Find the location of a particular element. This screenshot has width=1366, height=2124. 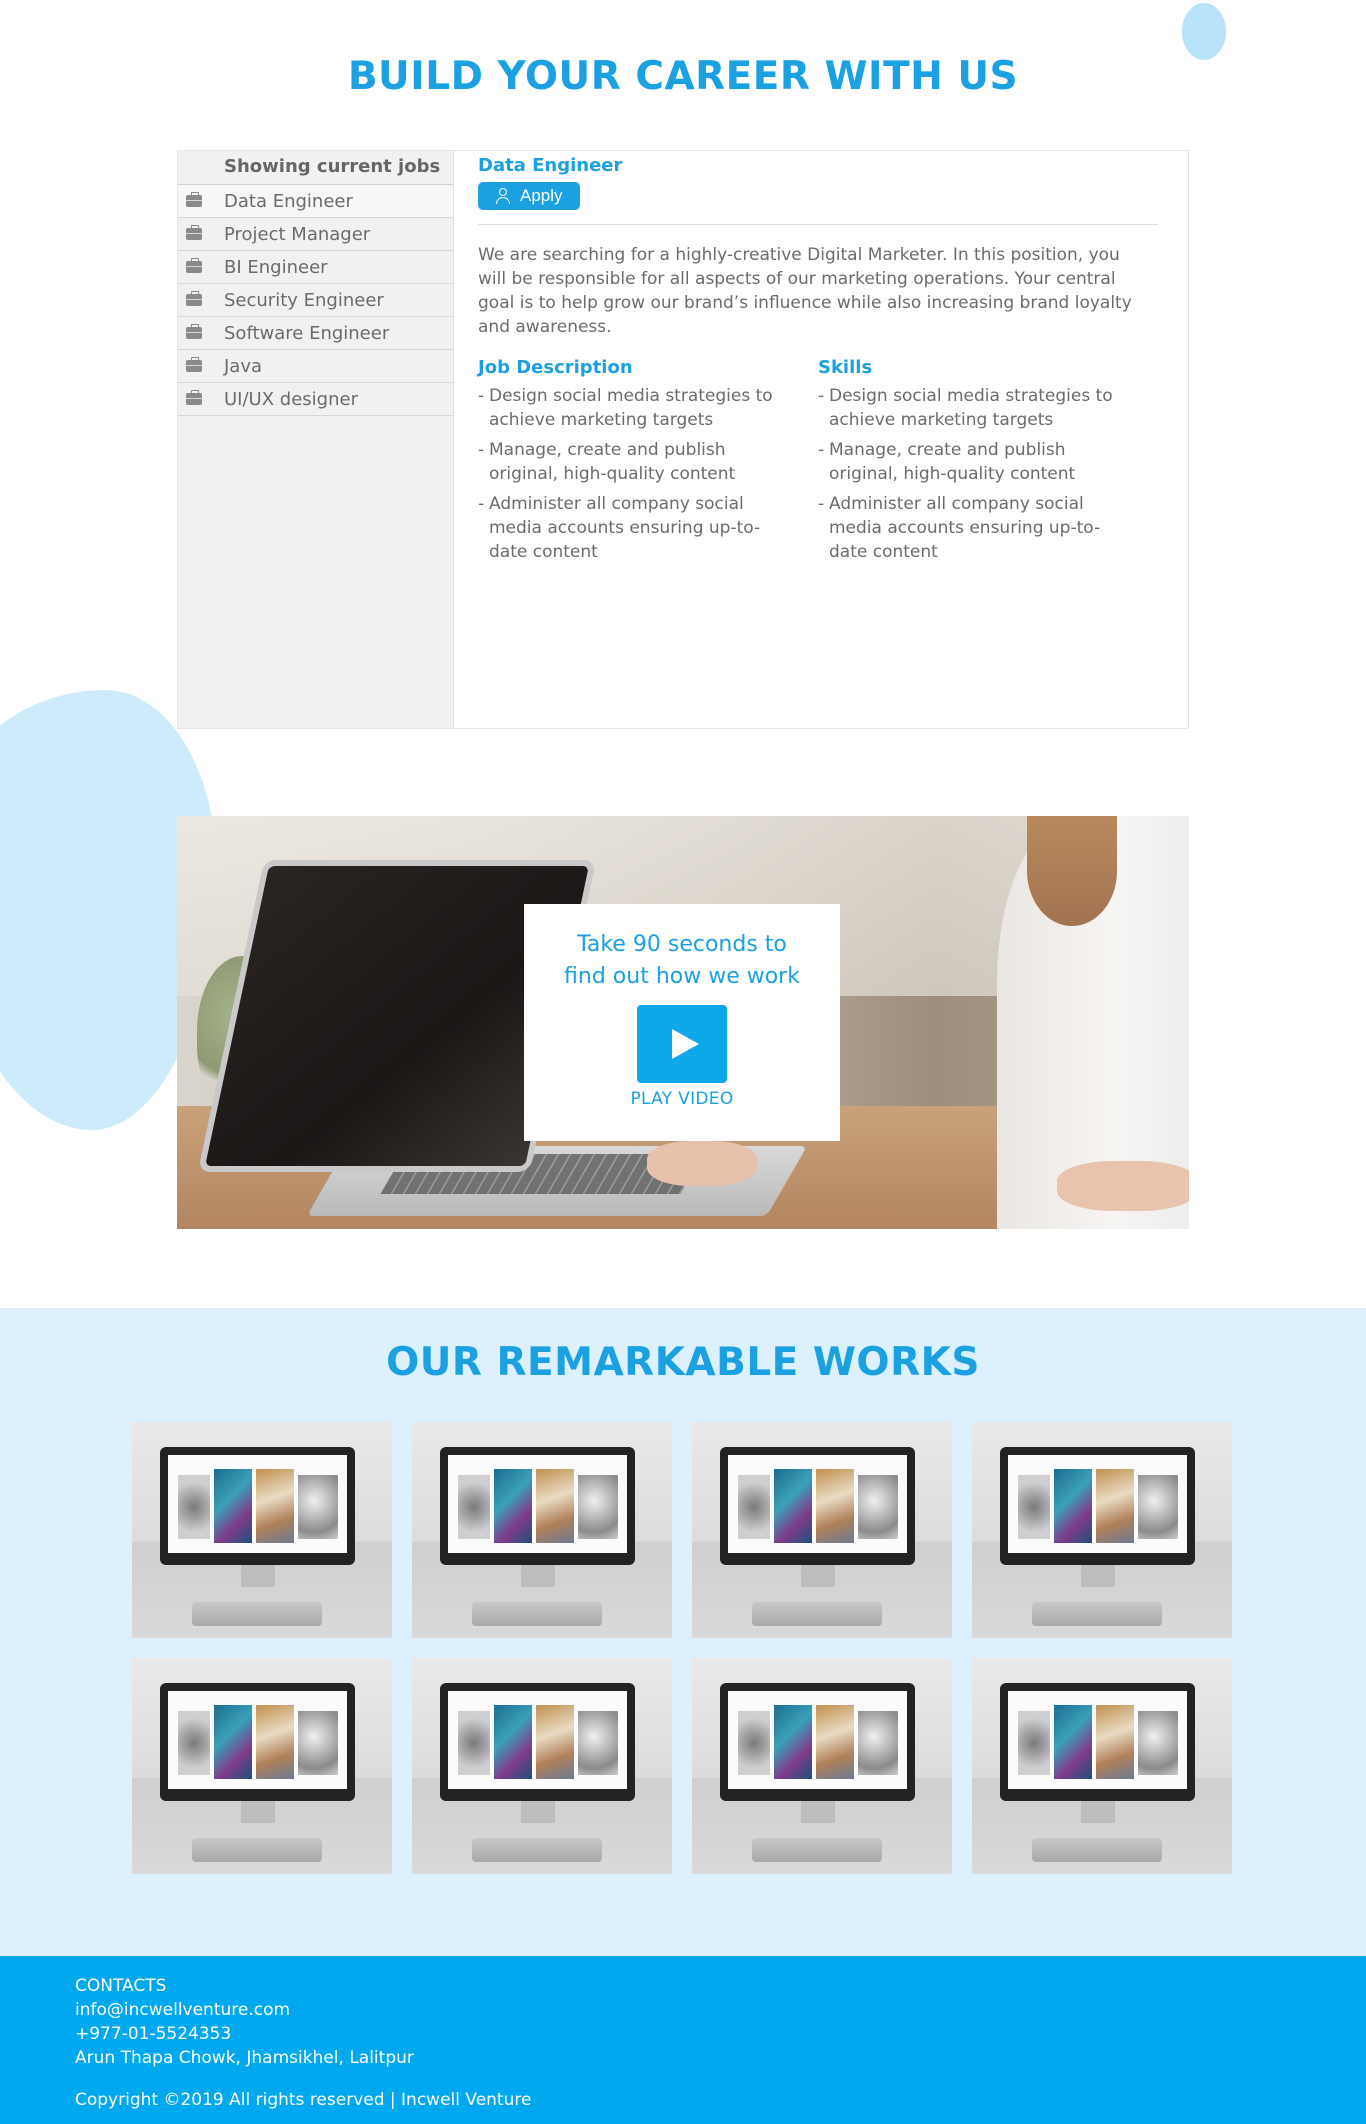

job-item-software-engineer: Software Engineer is located at coordinates (315, 333).